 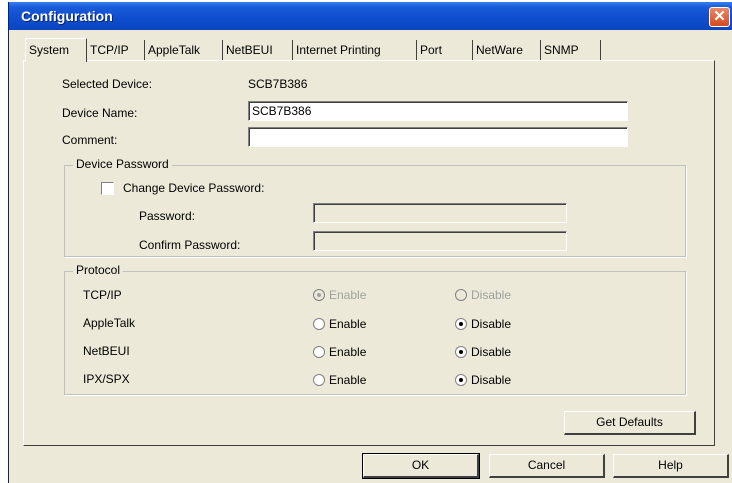 I want to click on protocol-name-ipx-spx: IPX/SPX, so click(x=106, y=379).